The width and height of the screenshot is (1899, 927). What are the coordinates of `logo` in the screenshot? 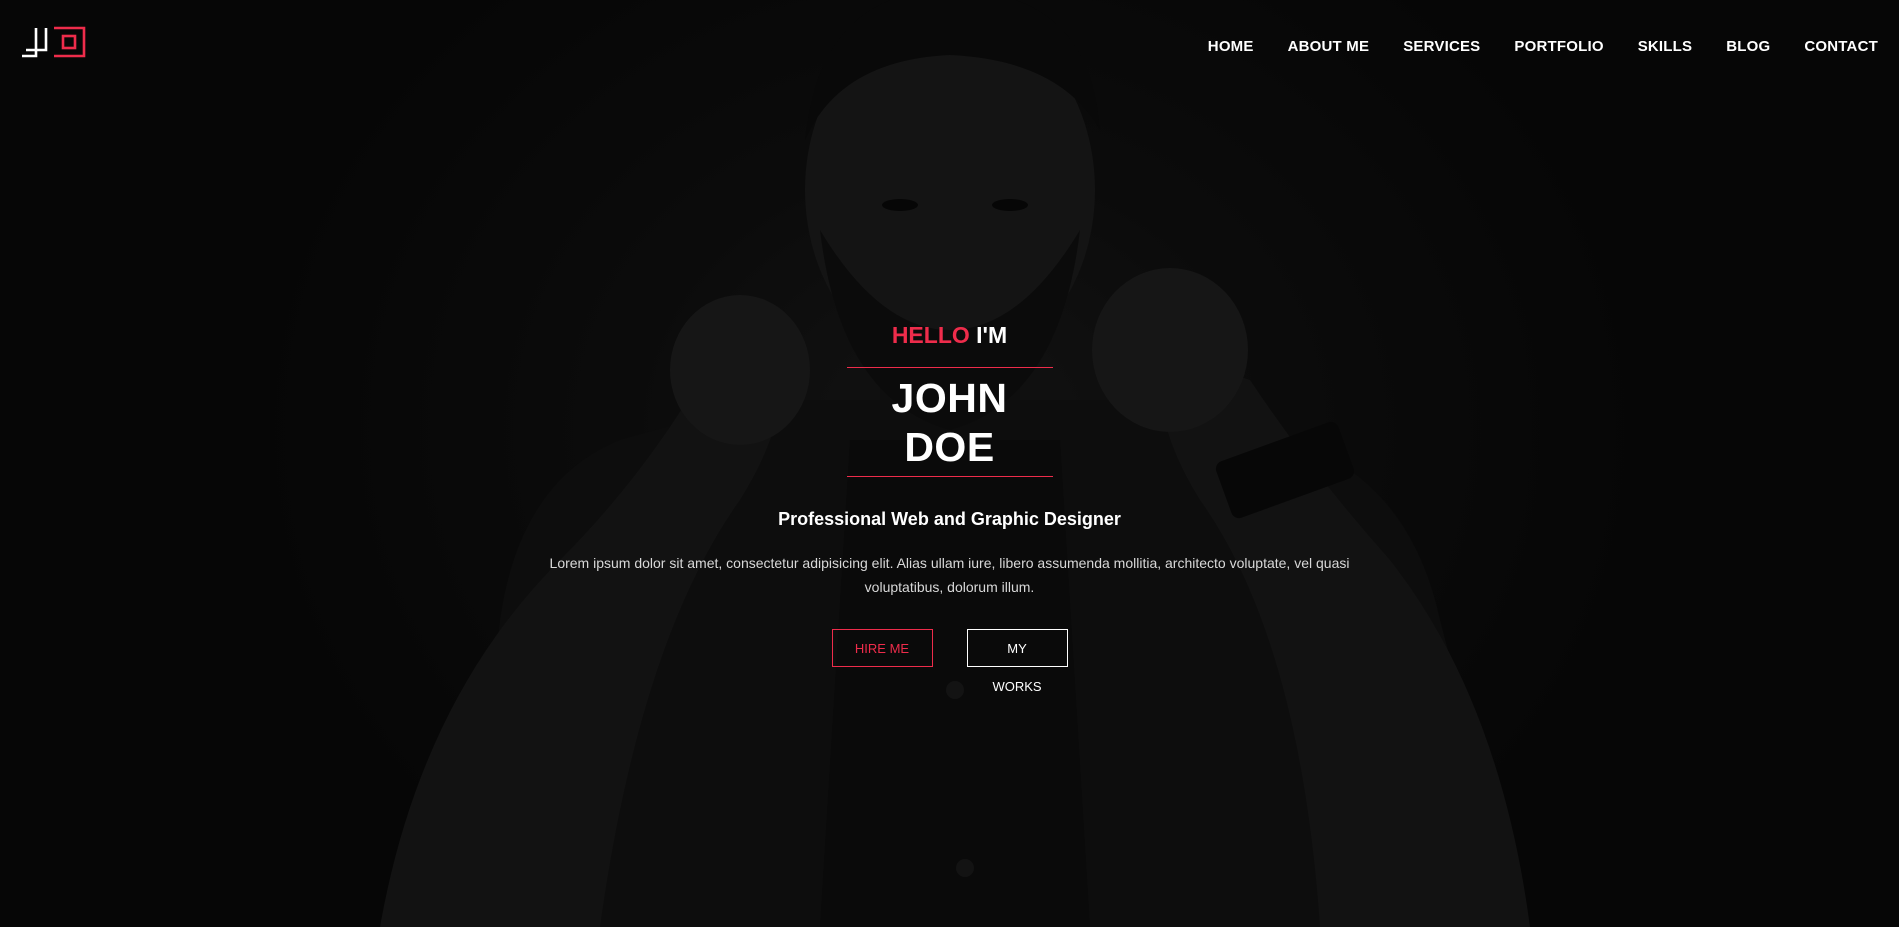 It's located at (53, 42).